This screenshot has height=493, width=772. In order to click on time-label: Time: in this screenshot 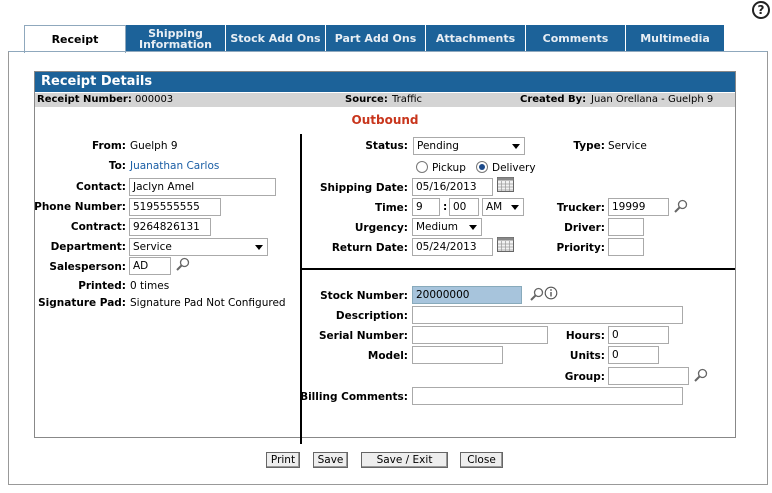, I will do `click(391, 208)`.